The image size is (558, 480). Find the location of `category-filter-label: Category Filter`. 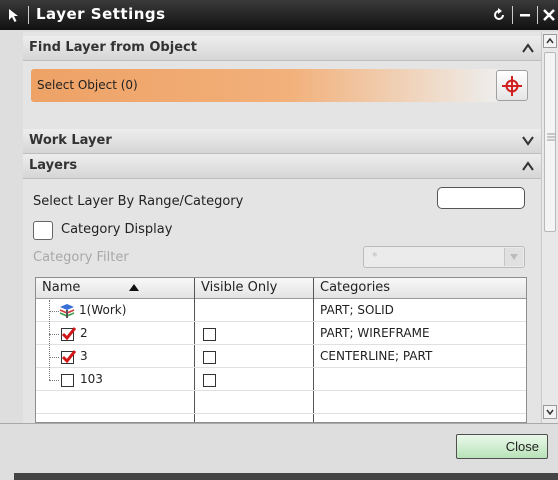

category-filter-label: Category Filter is located at coordinates (81, 257).